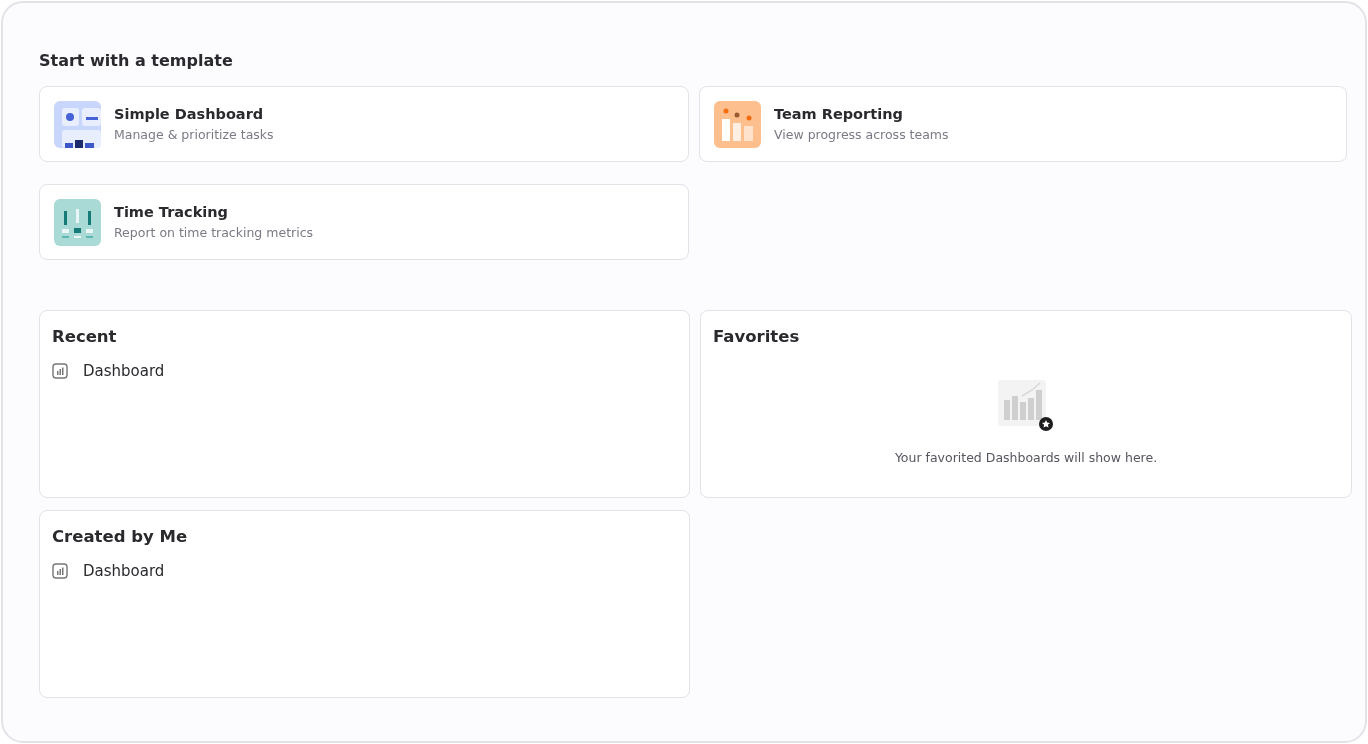 The height and width of the screenshot is (744, 1368). What do you see at coordinates (85, 336) in the screenshot?
I see `panel-title: Recent` at bounding box center [85, 336].